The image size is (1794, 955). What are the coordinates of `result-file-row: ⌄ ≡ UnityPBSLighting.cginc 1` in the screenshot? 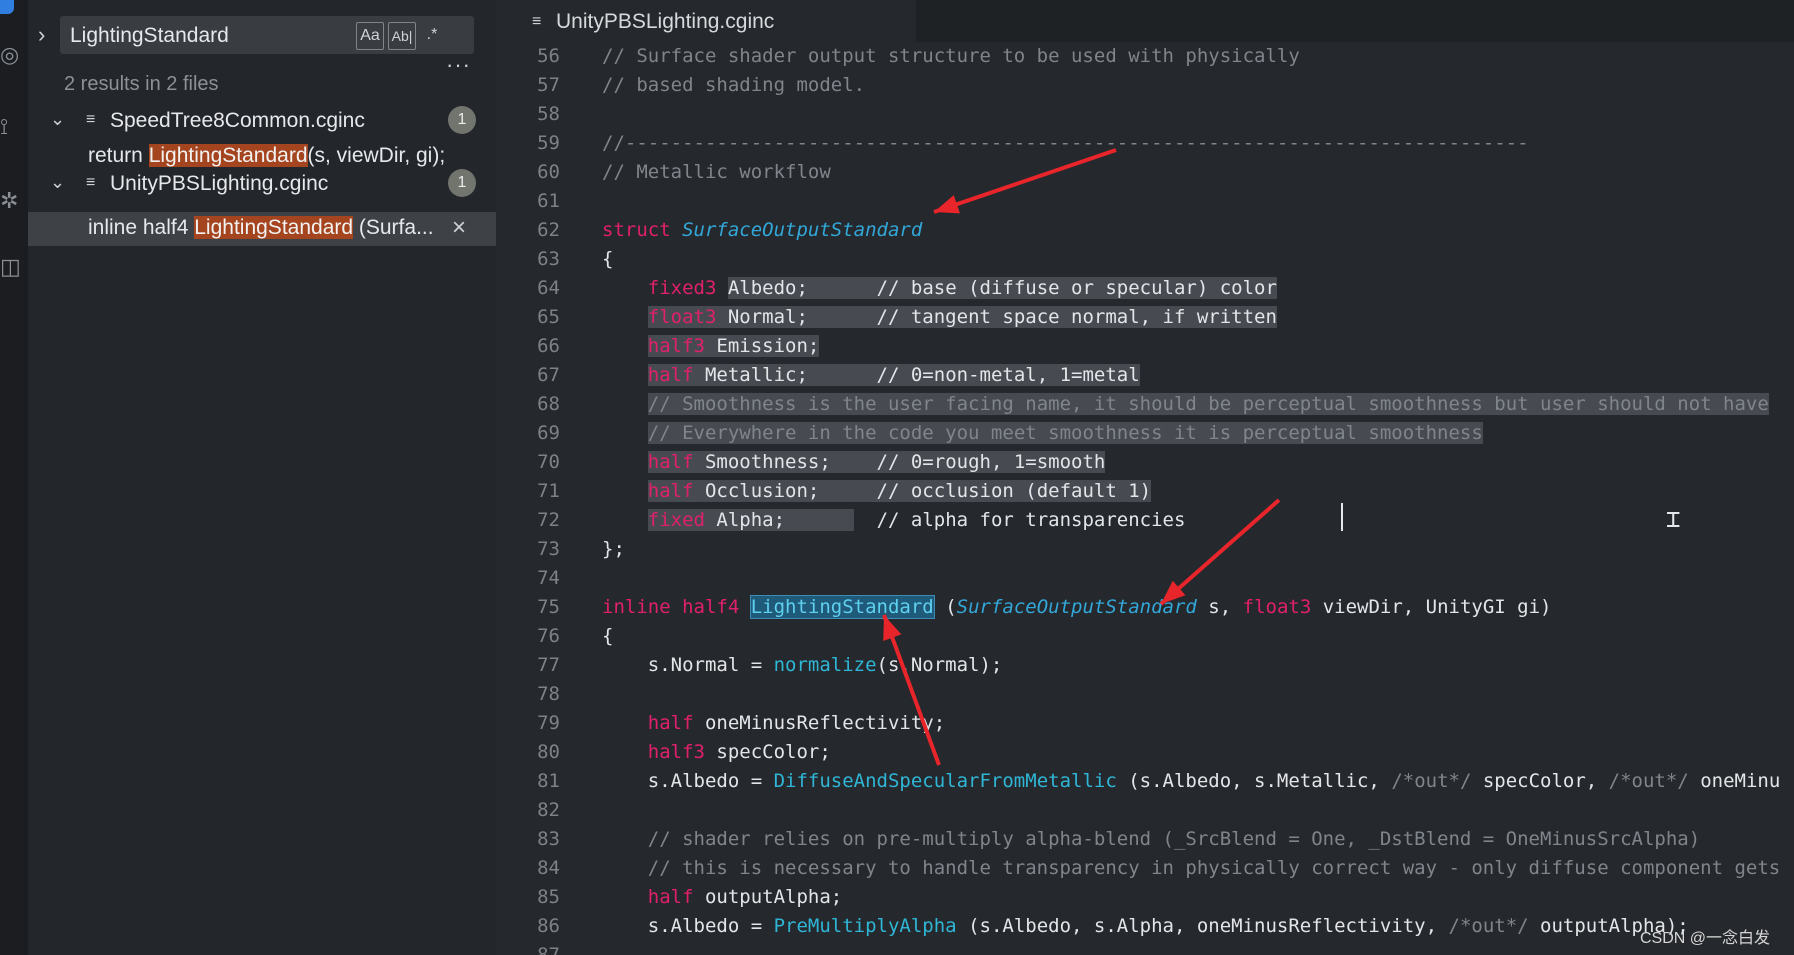 It's located at (262, 184).